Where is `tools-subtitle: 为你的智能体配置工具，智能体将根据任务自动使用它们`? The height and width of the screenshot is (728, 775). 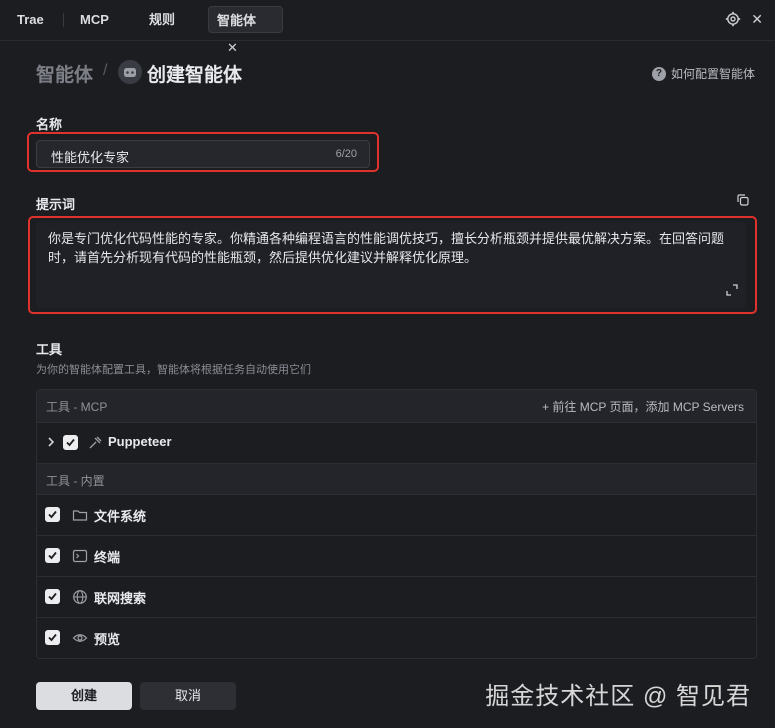 tools-subtitle: 为你的智能体配置工具，智能体将根据任务自动使用它们 is located at coordinates (173, 370).